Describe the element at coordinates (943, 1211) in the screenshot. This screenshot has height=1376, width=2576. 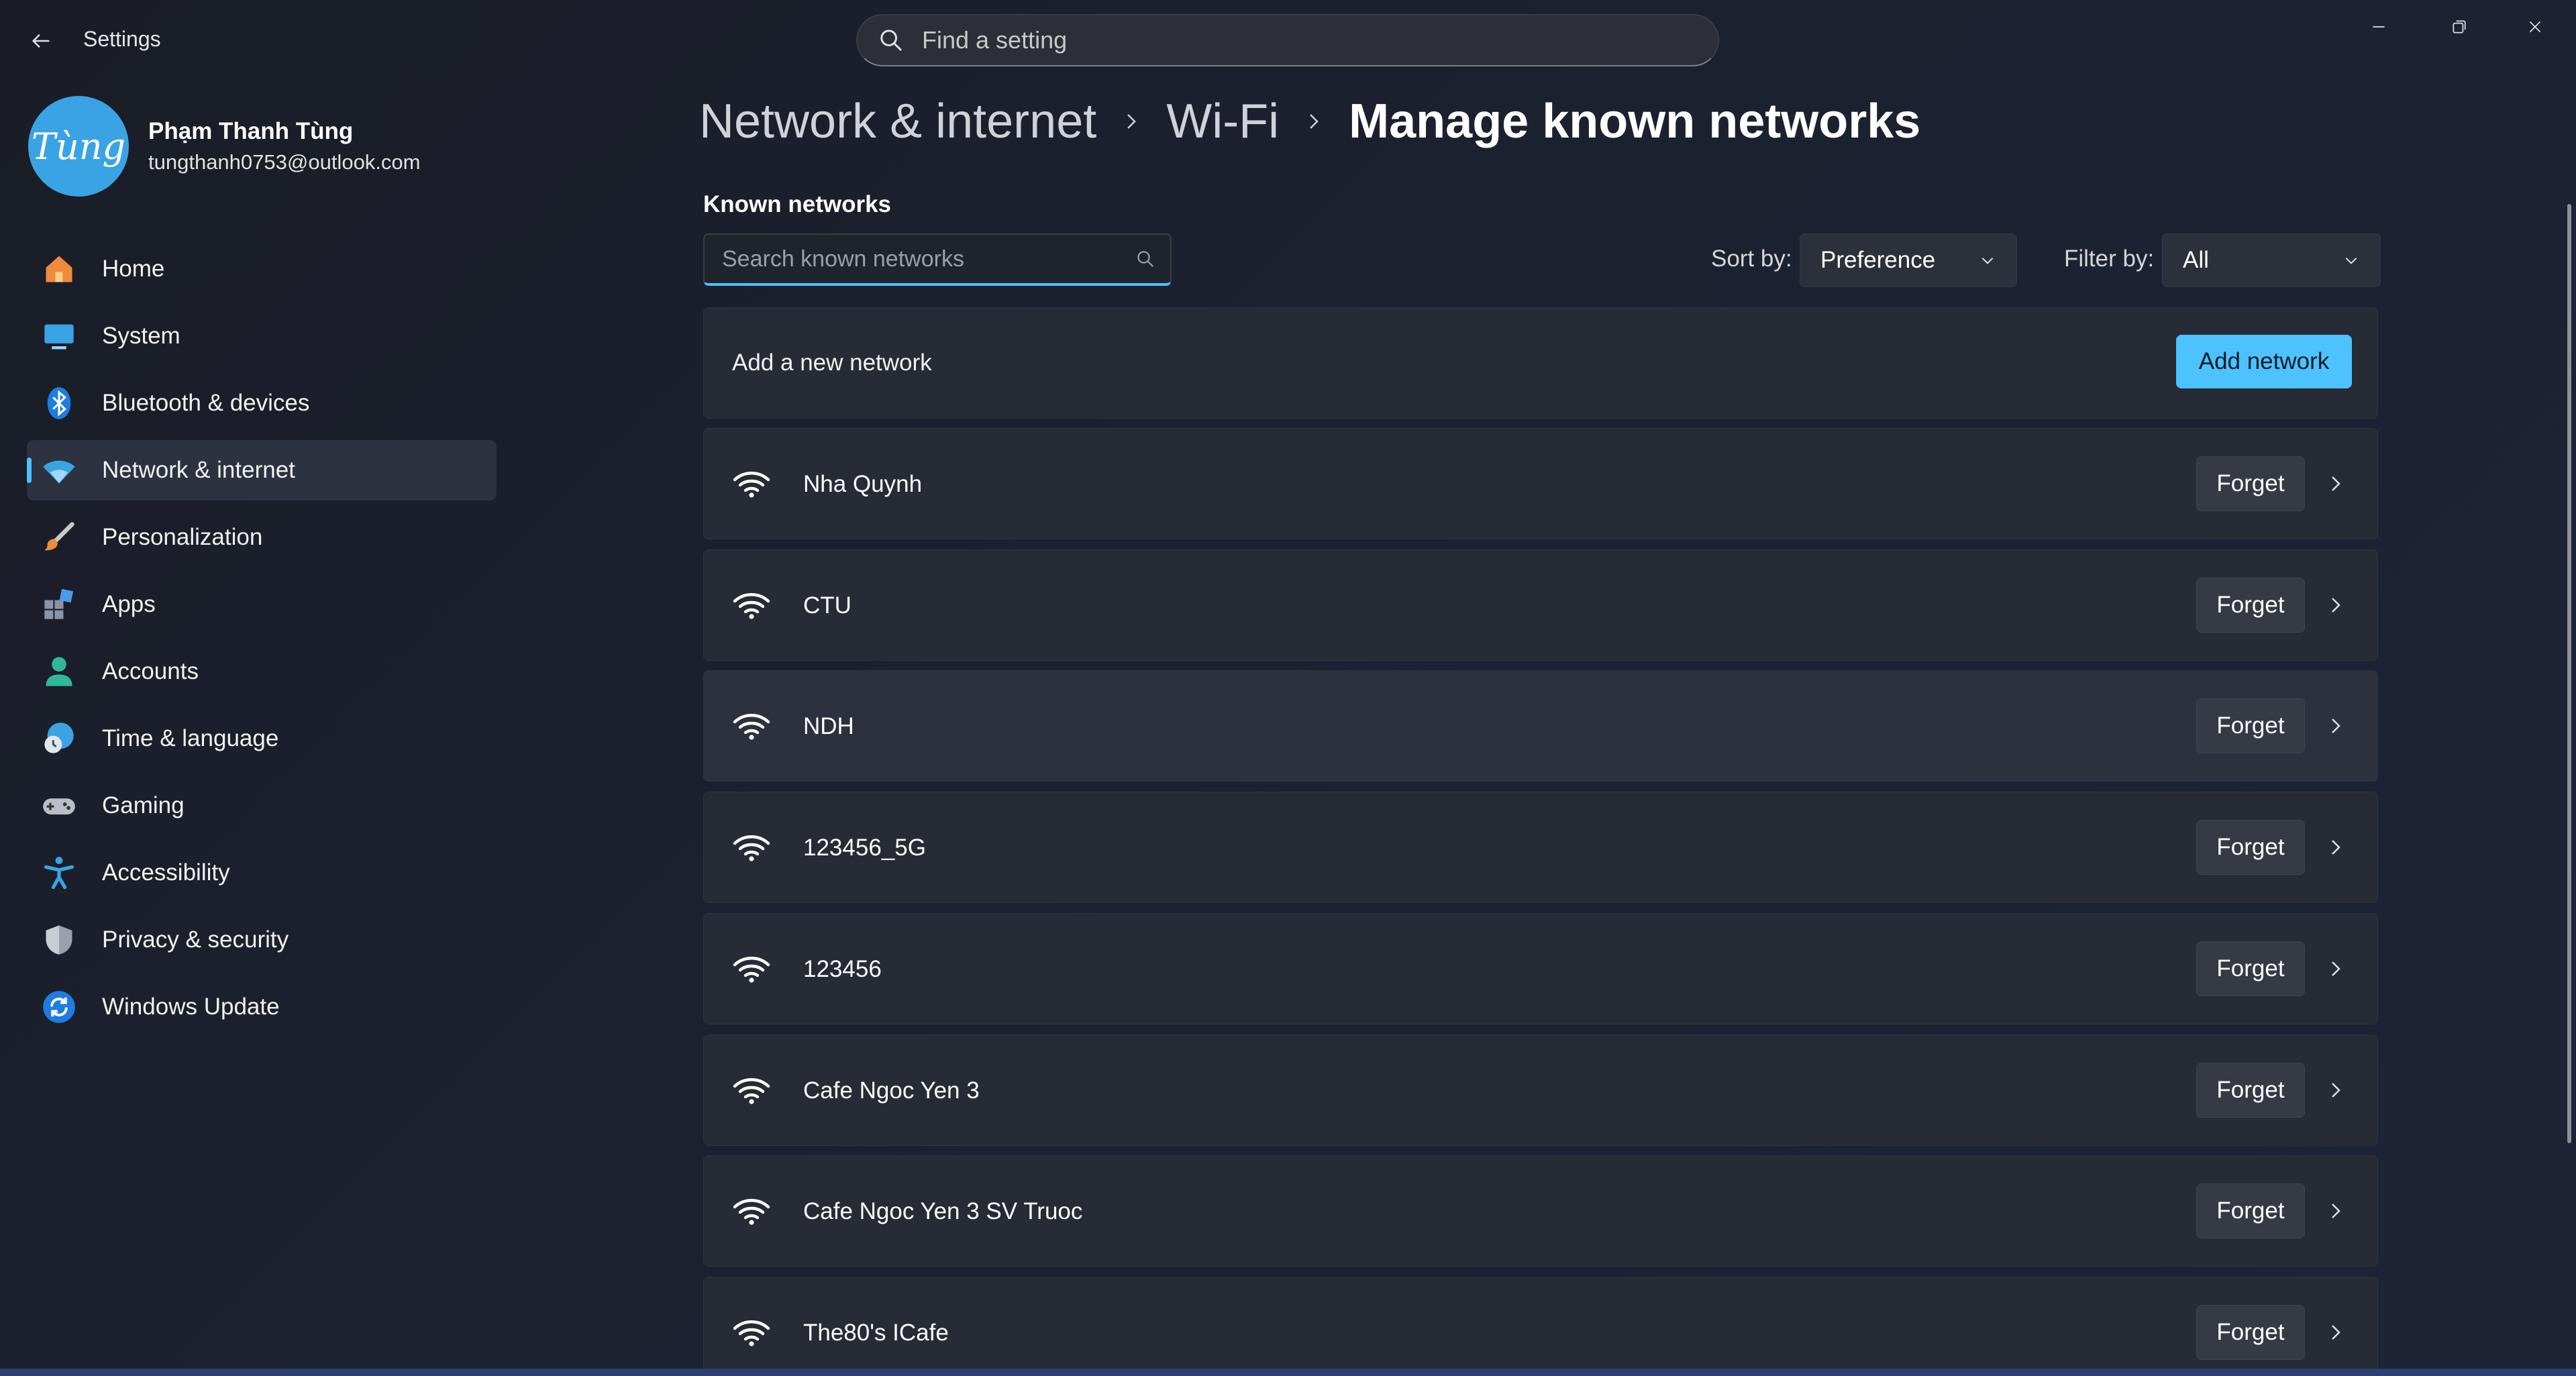
I see `network-name: Cafe Ngoc Yen 3 SV Truoc` at that location.